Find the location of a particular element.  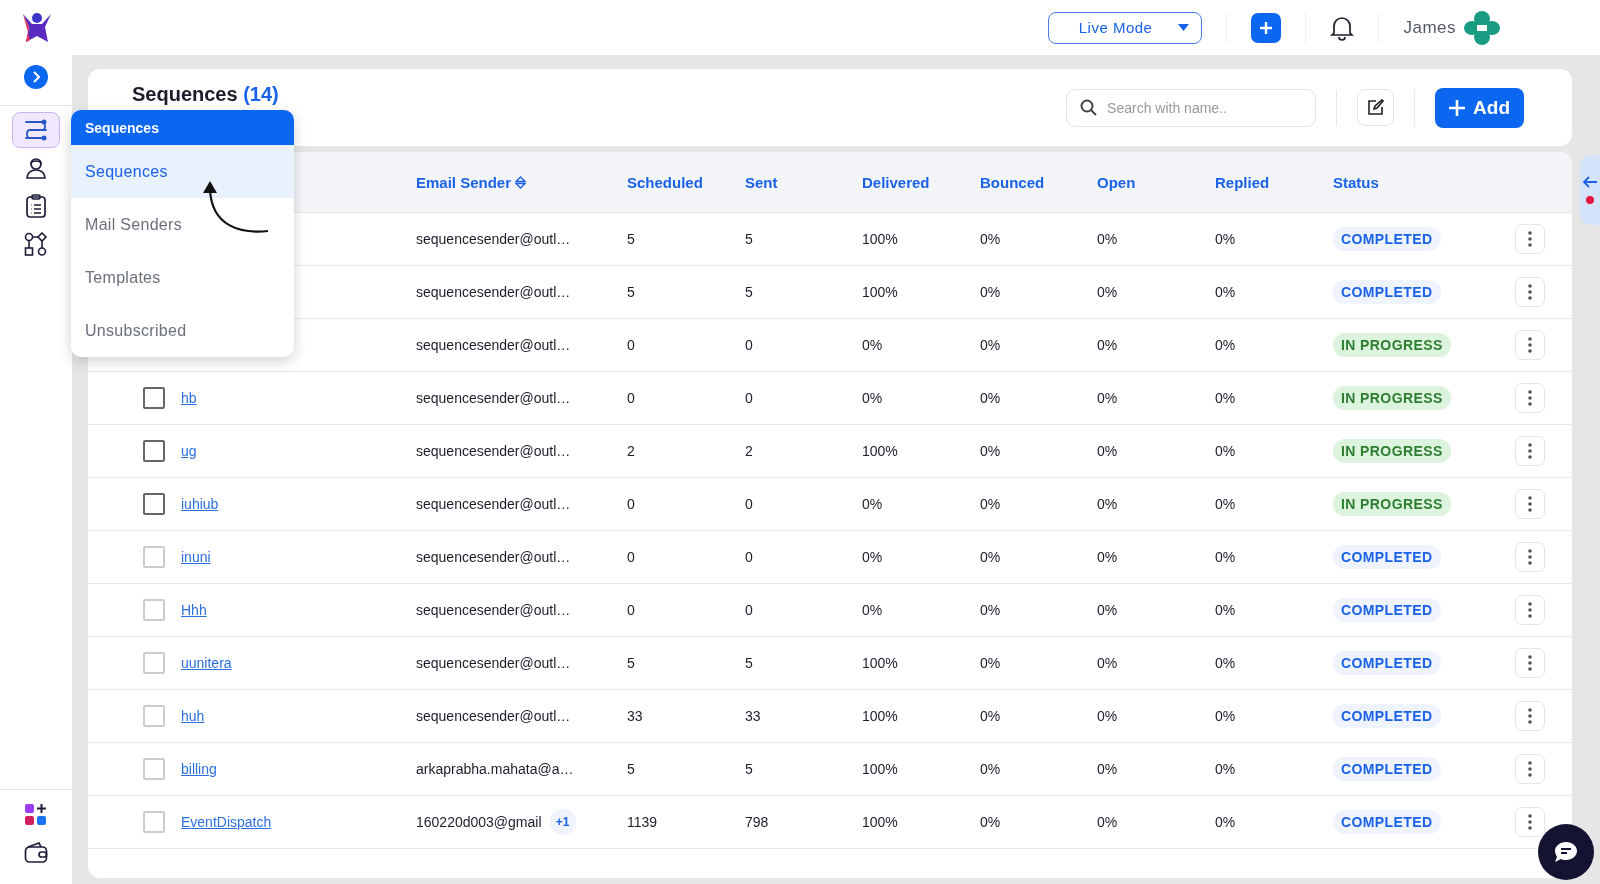

chevron-right-icon is located at coordinates (36, 77).